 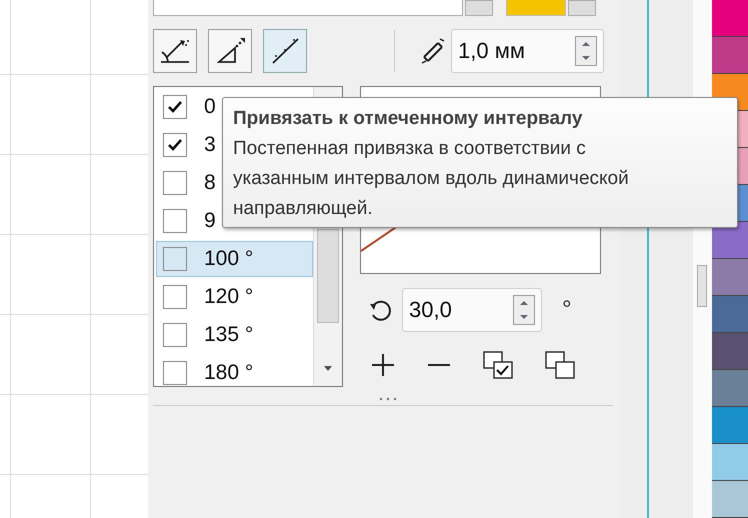 What do you see at coordinates (408, 119) in the screenshot?
I see `tooltip-title: Привязать к отмеченному интервалу` at bounding box center [408, 119].